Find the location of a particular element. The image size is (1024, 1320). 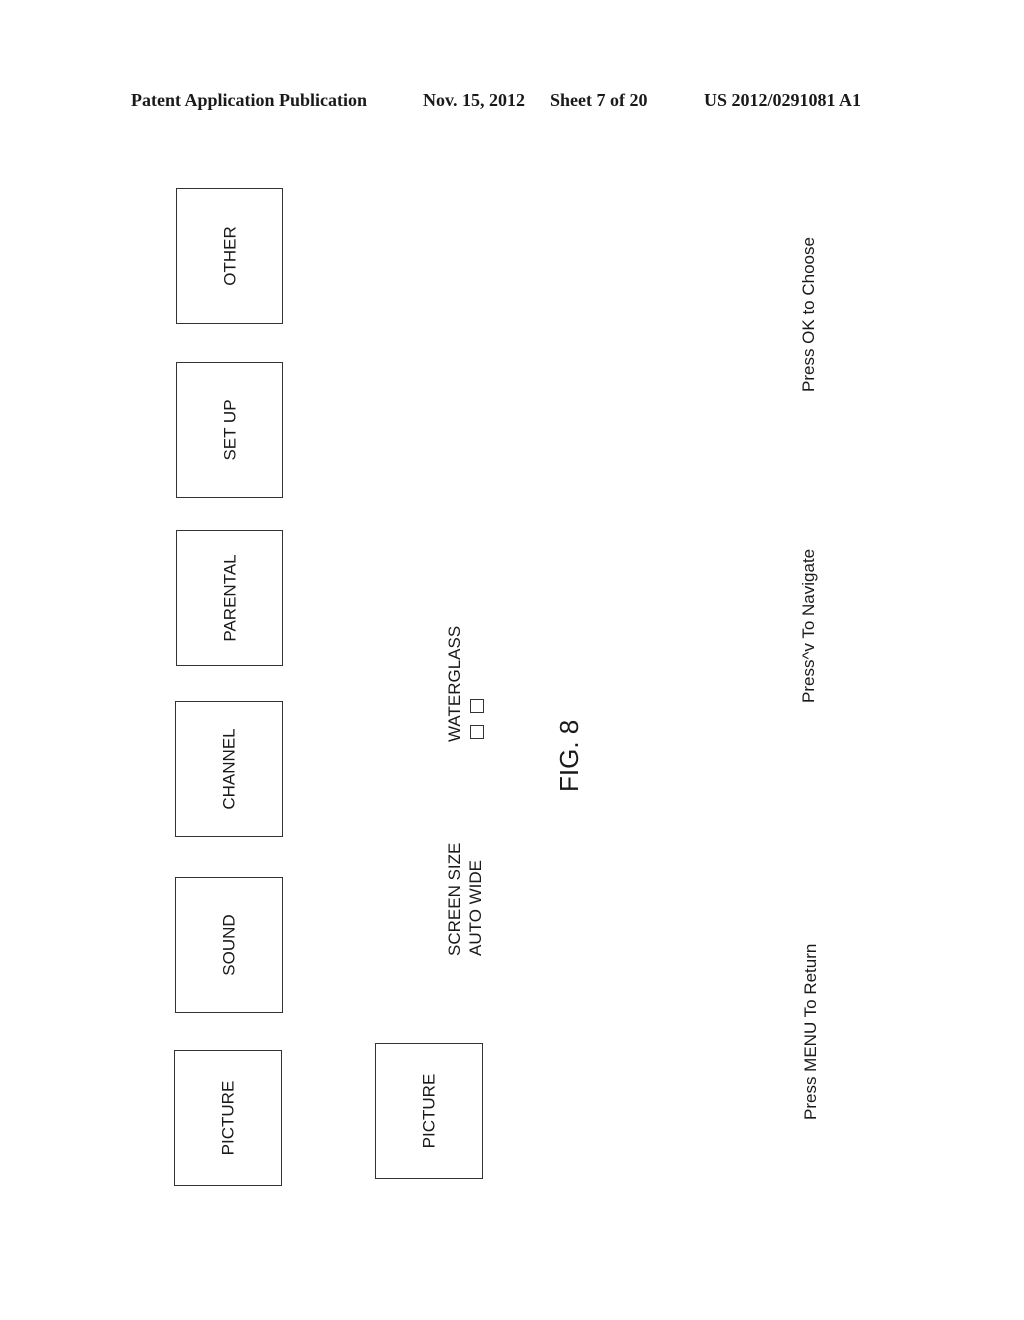

screen-size-value: AUTO WIDE is located at coordinates (475, 908).